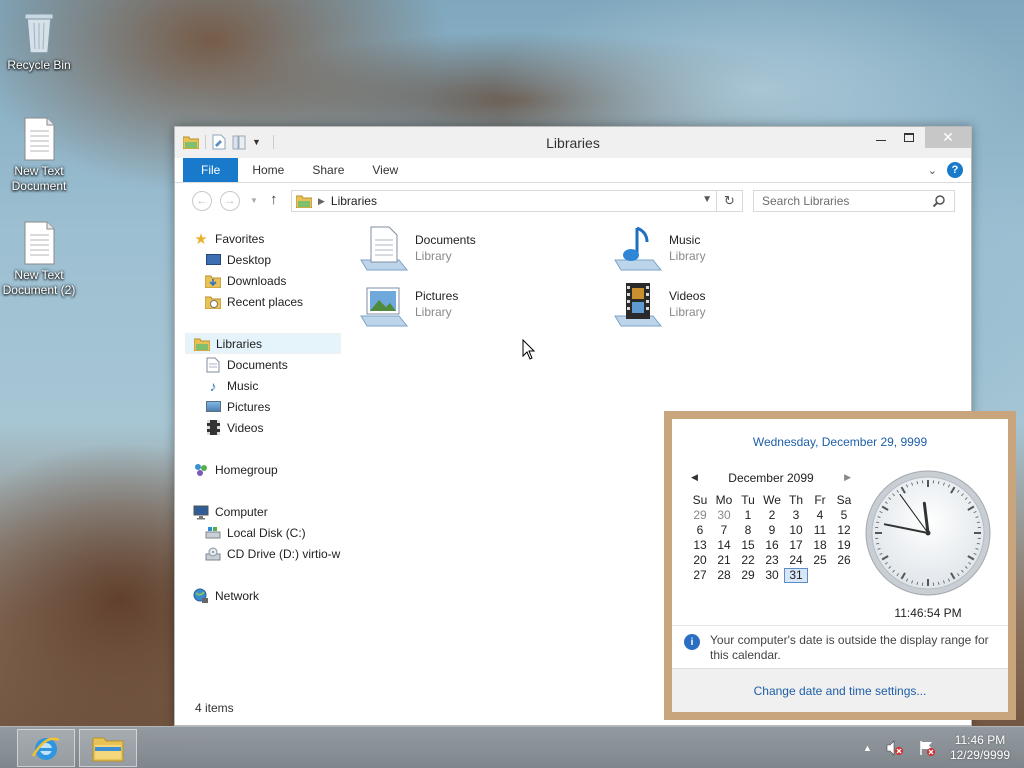  Describe the element at coordinates (820, 545) in the screenshot. I see `calendar-day: 18` at that location.